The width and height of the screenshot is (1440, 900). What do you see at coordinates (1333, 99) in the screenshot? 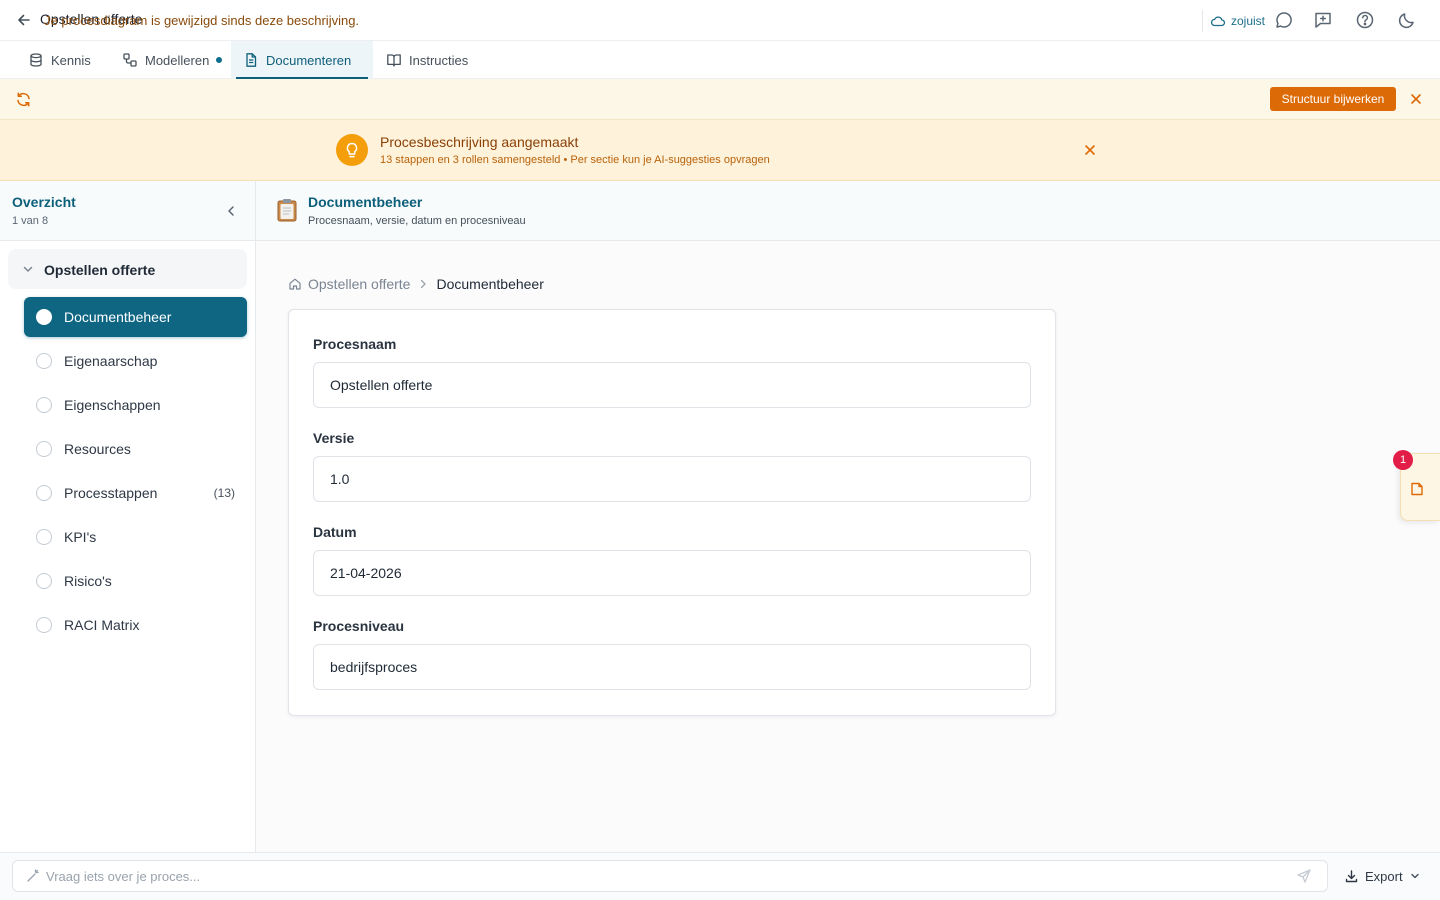
I see `update-structure-button: Structuur bijwerken` at bounding box center [1333, 99].